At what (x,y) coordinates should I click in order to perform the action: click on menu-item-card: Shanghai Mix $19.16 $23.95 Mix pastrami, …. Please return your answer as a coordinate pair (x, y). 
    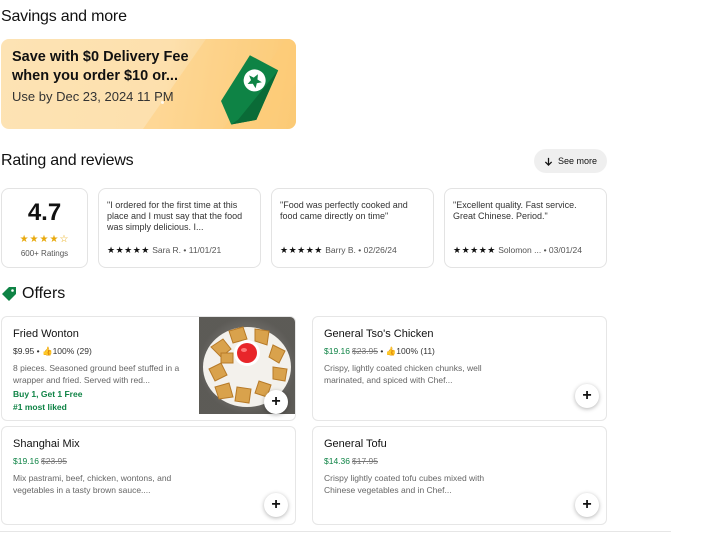
    Looking at the image, I should click on (148, 475).